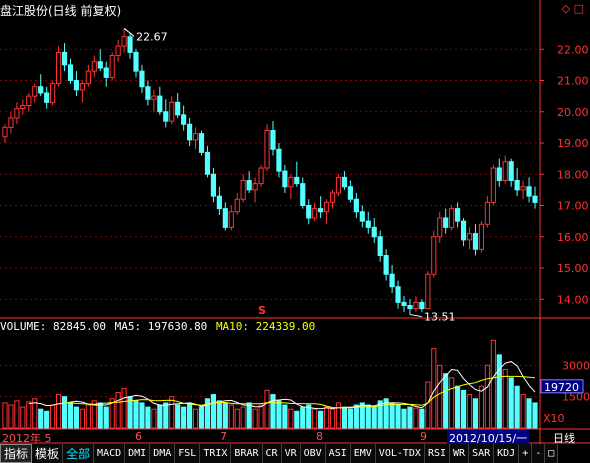 The image size is (590, 463). What do you see at coordinates (539, 453) in the screenshot?
I see `remove-button: -` at bounding box center [539, 453].